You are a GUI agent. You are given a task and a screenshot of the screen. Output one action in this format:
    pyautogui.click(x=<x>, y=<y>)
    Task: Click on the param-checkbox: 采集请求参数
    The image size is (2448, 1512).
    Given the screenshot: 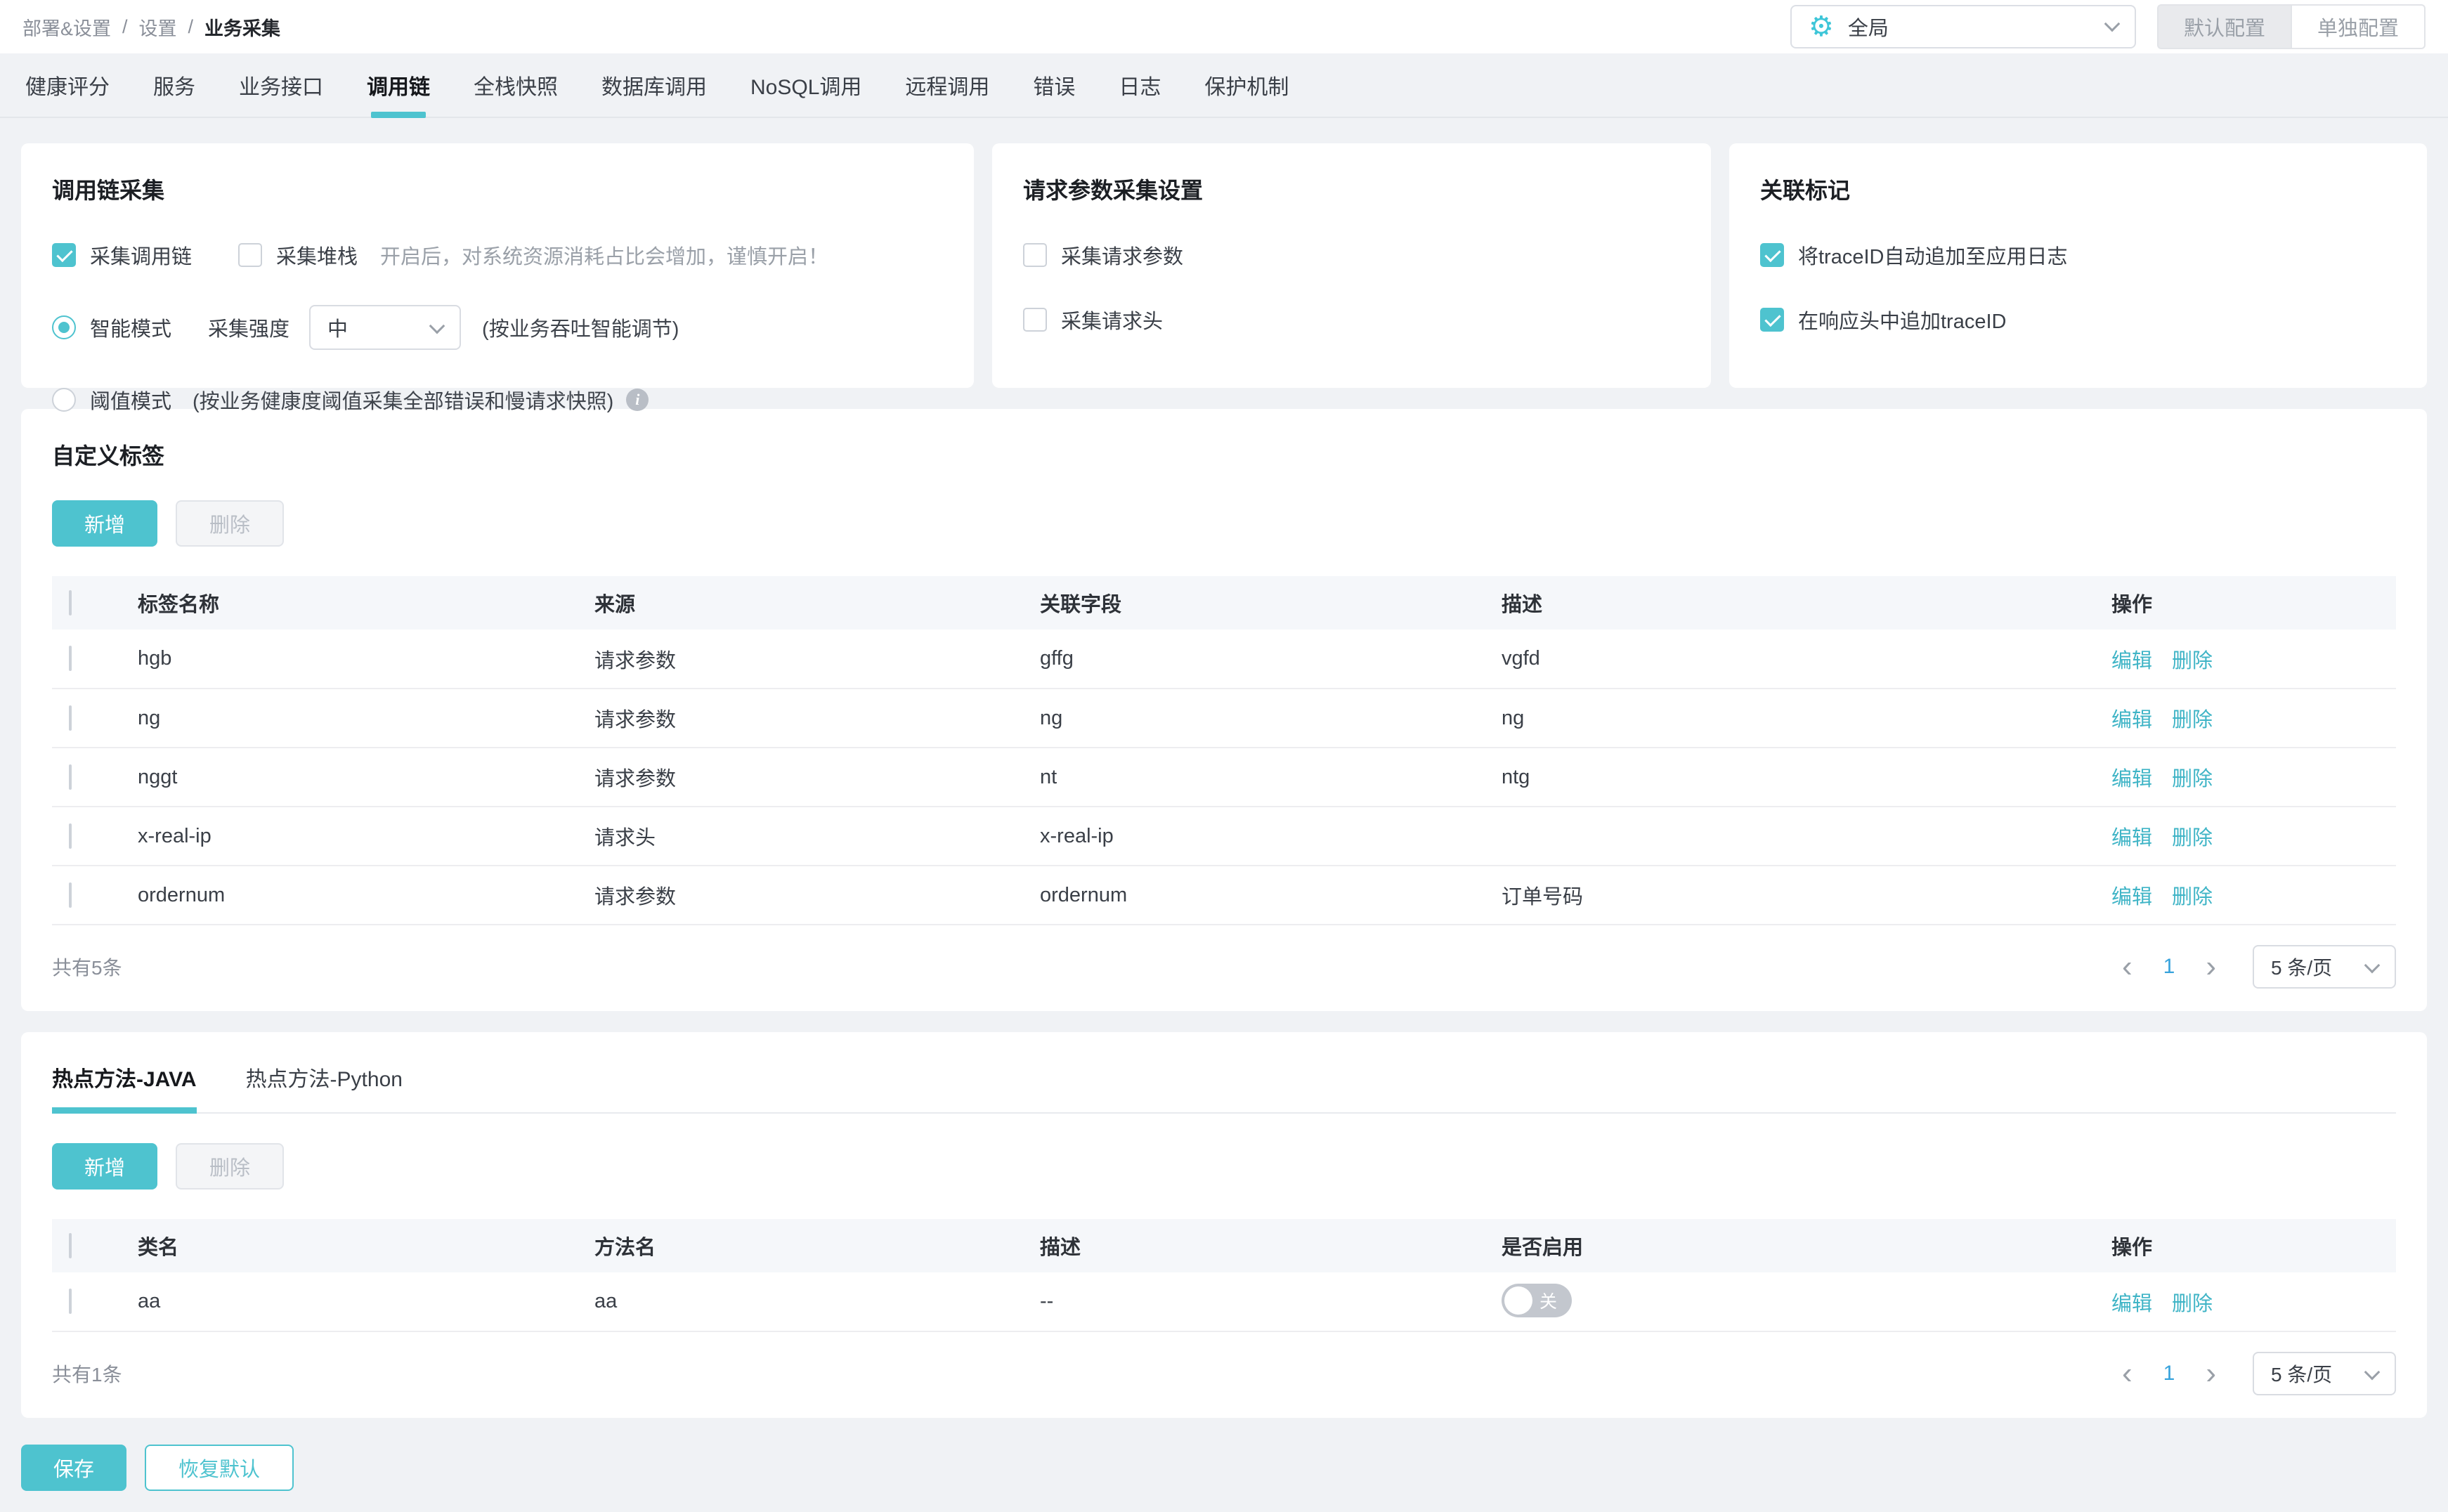 What is the action you would take?
    pyautogui.click(x=1103, y=255)
    